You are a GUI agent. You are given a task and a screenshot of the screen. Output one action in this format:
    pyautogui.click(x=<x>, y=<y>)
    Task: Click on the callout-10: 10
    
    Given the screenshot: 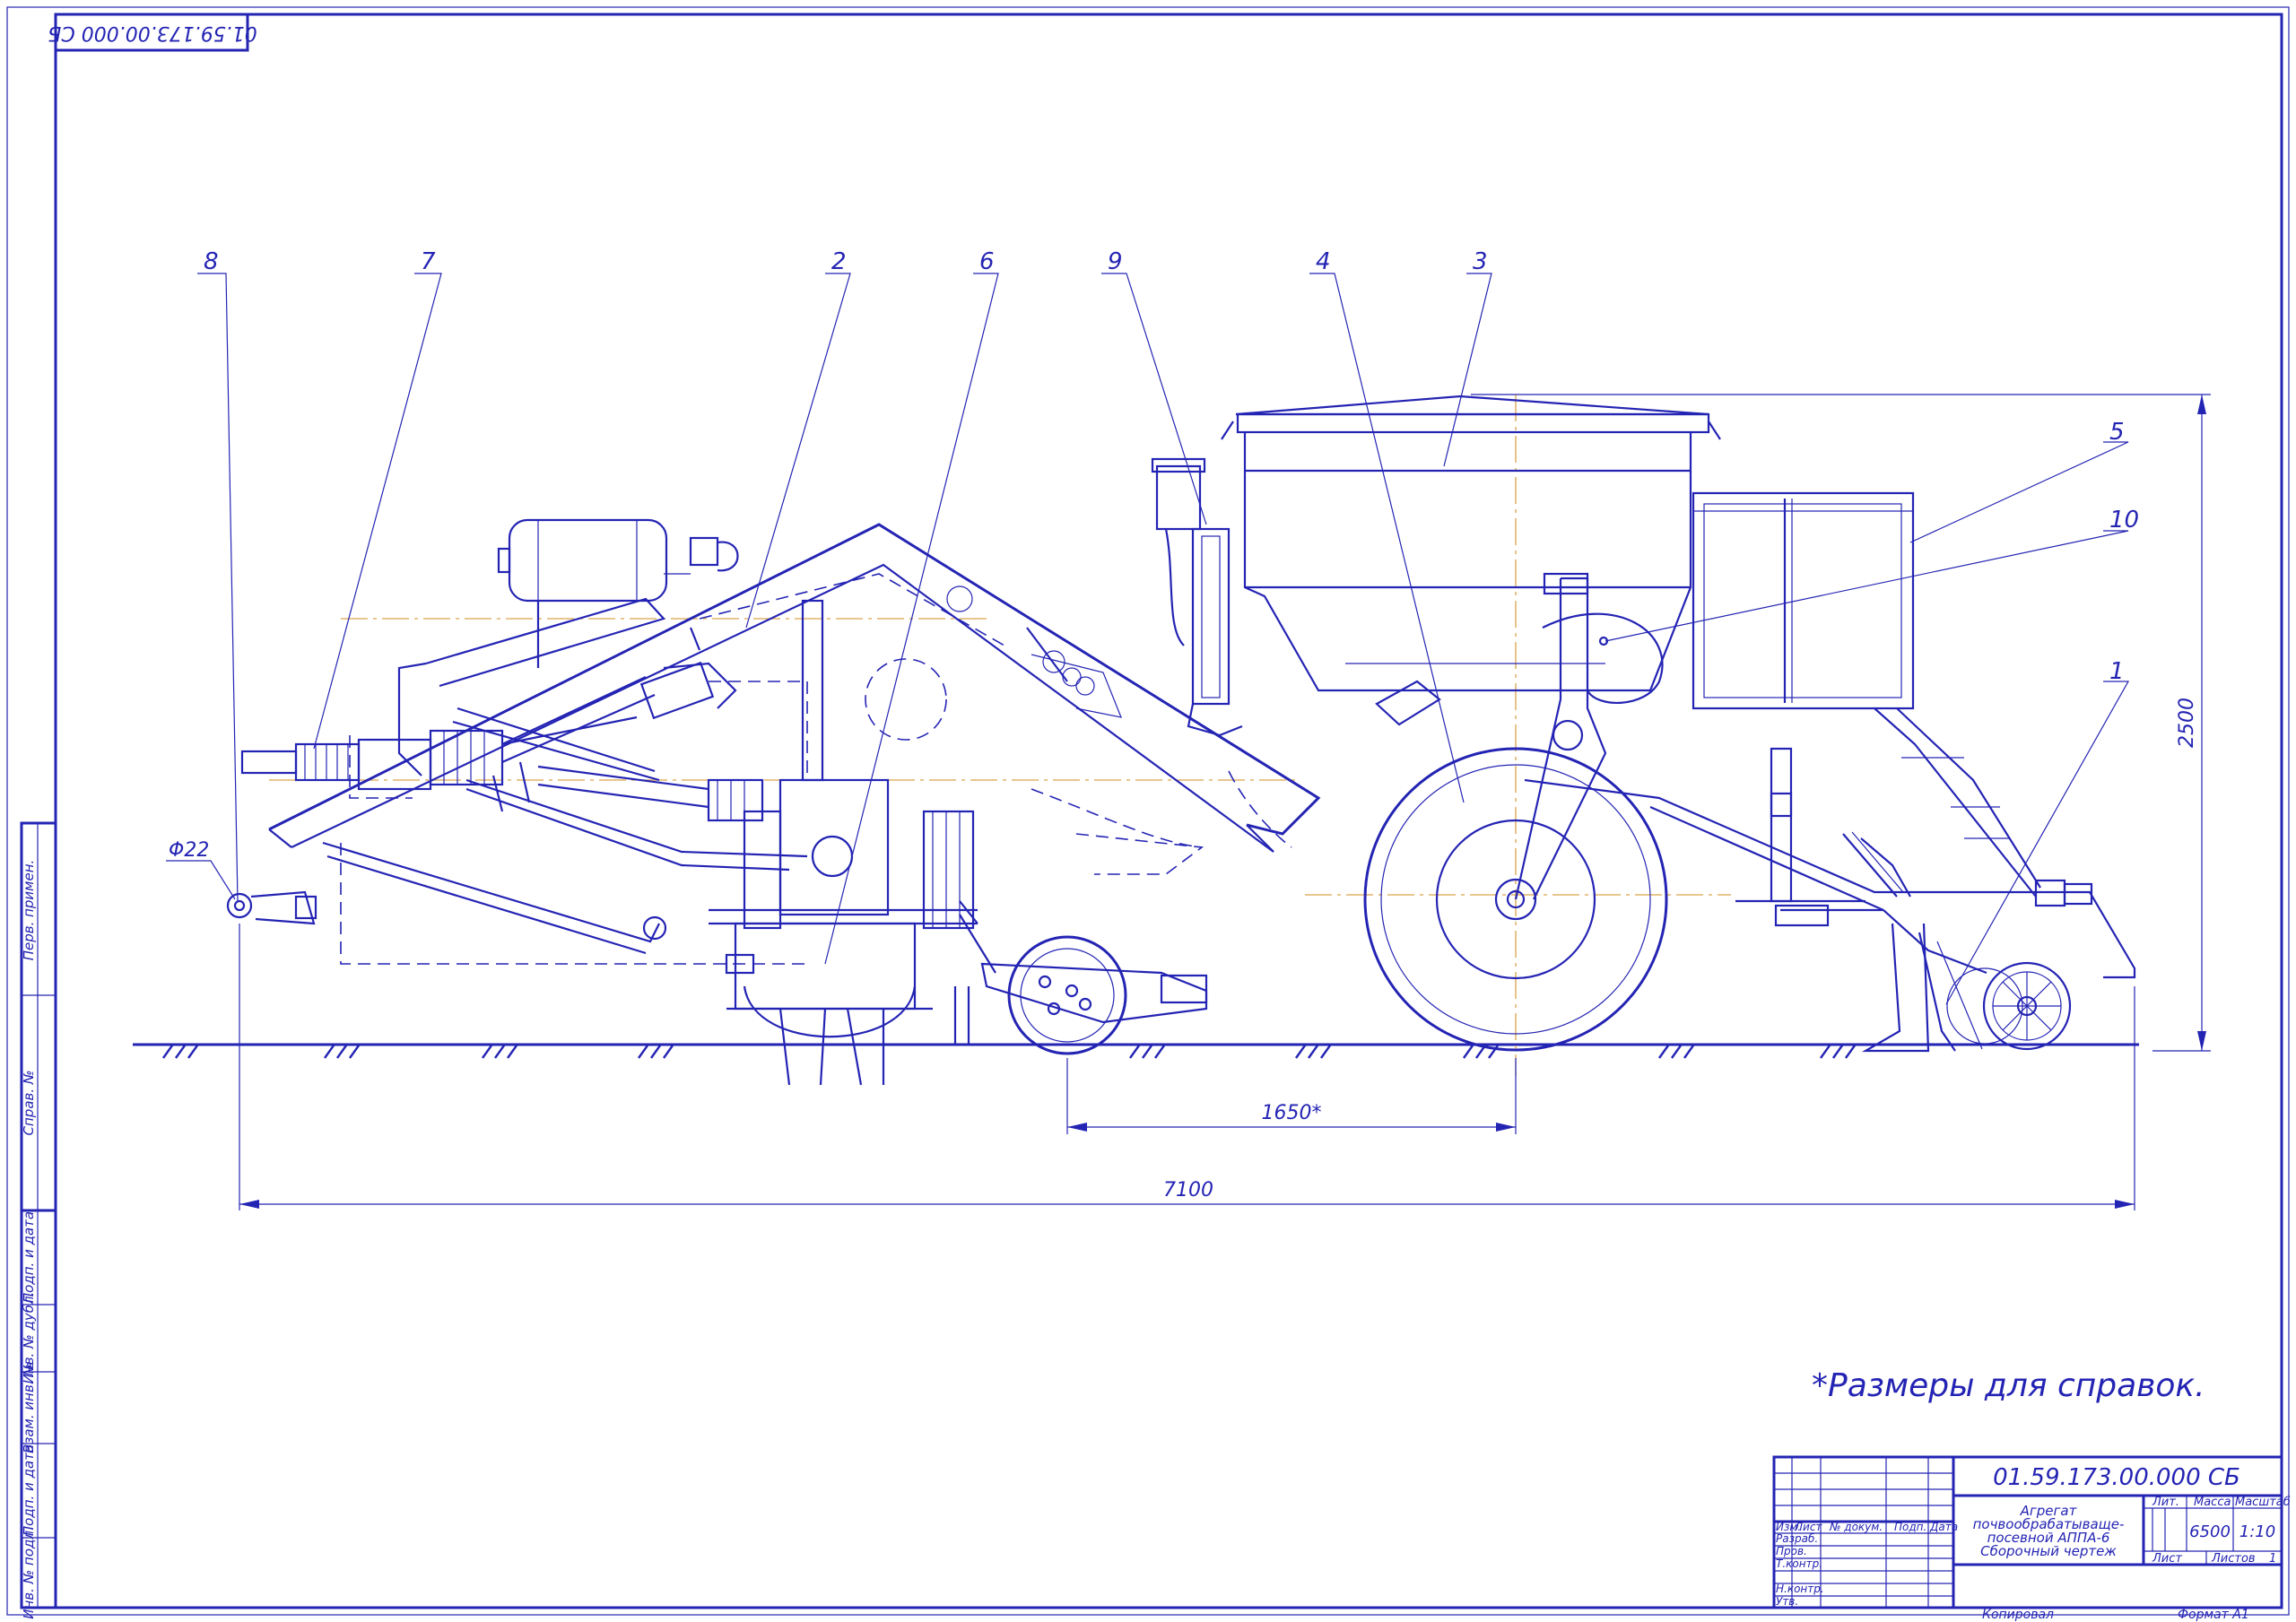 What is the action you would take?
    pyautogui.click(x=2124, y=520)
    